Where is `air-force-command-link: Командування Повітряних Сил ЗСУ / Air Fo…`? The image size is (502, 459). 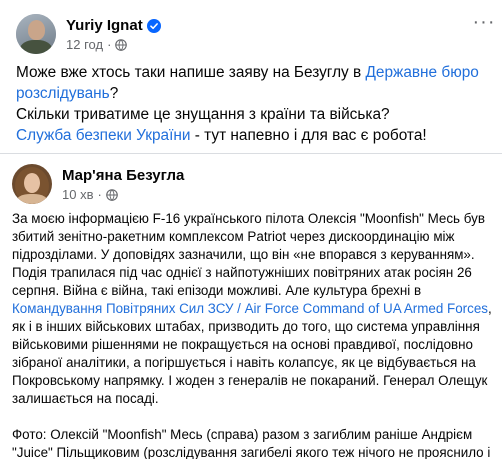
air-force-command-link: Командування Повітряних Сил ЗСУ / Air Fo… is located at coordinates (250, 308).